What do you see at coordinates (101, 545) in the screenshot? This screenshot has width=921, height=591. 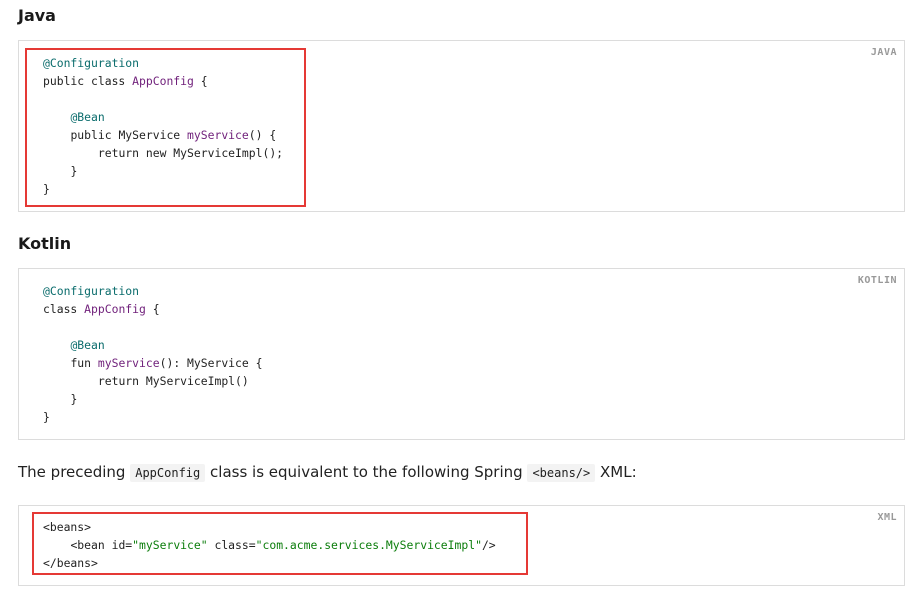 I see `code-line: <bean id=` at bounding box center [101, 545].